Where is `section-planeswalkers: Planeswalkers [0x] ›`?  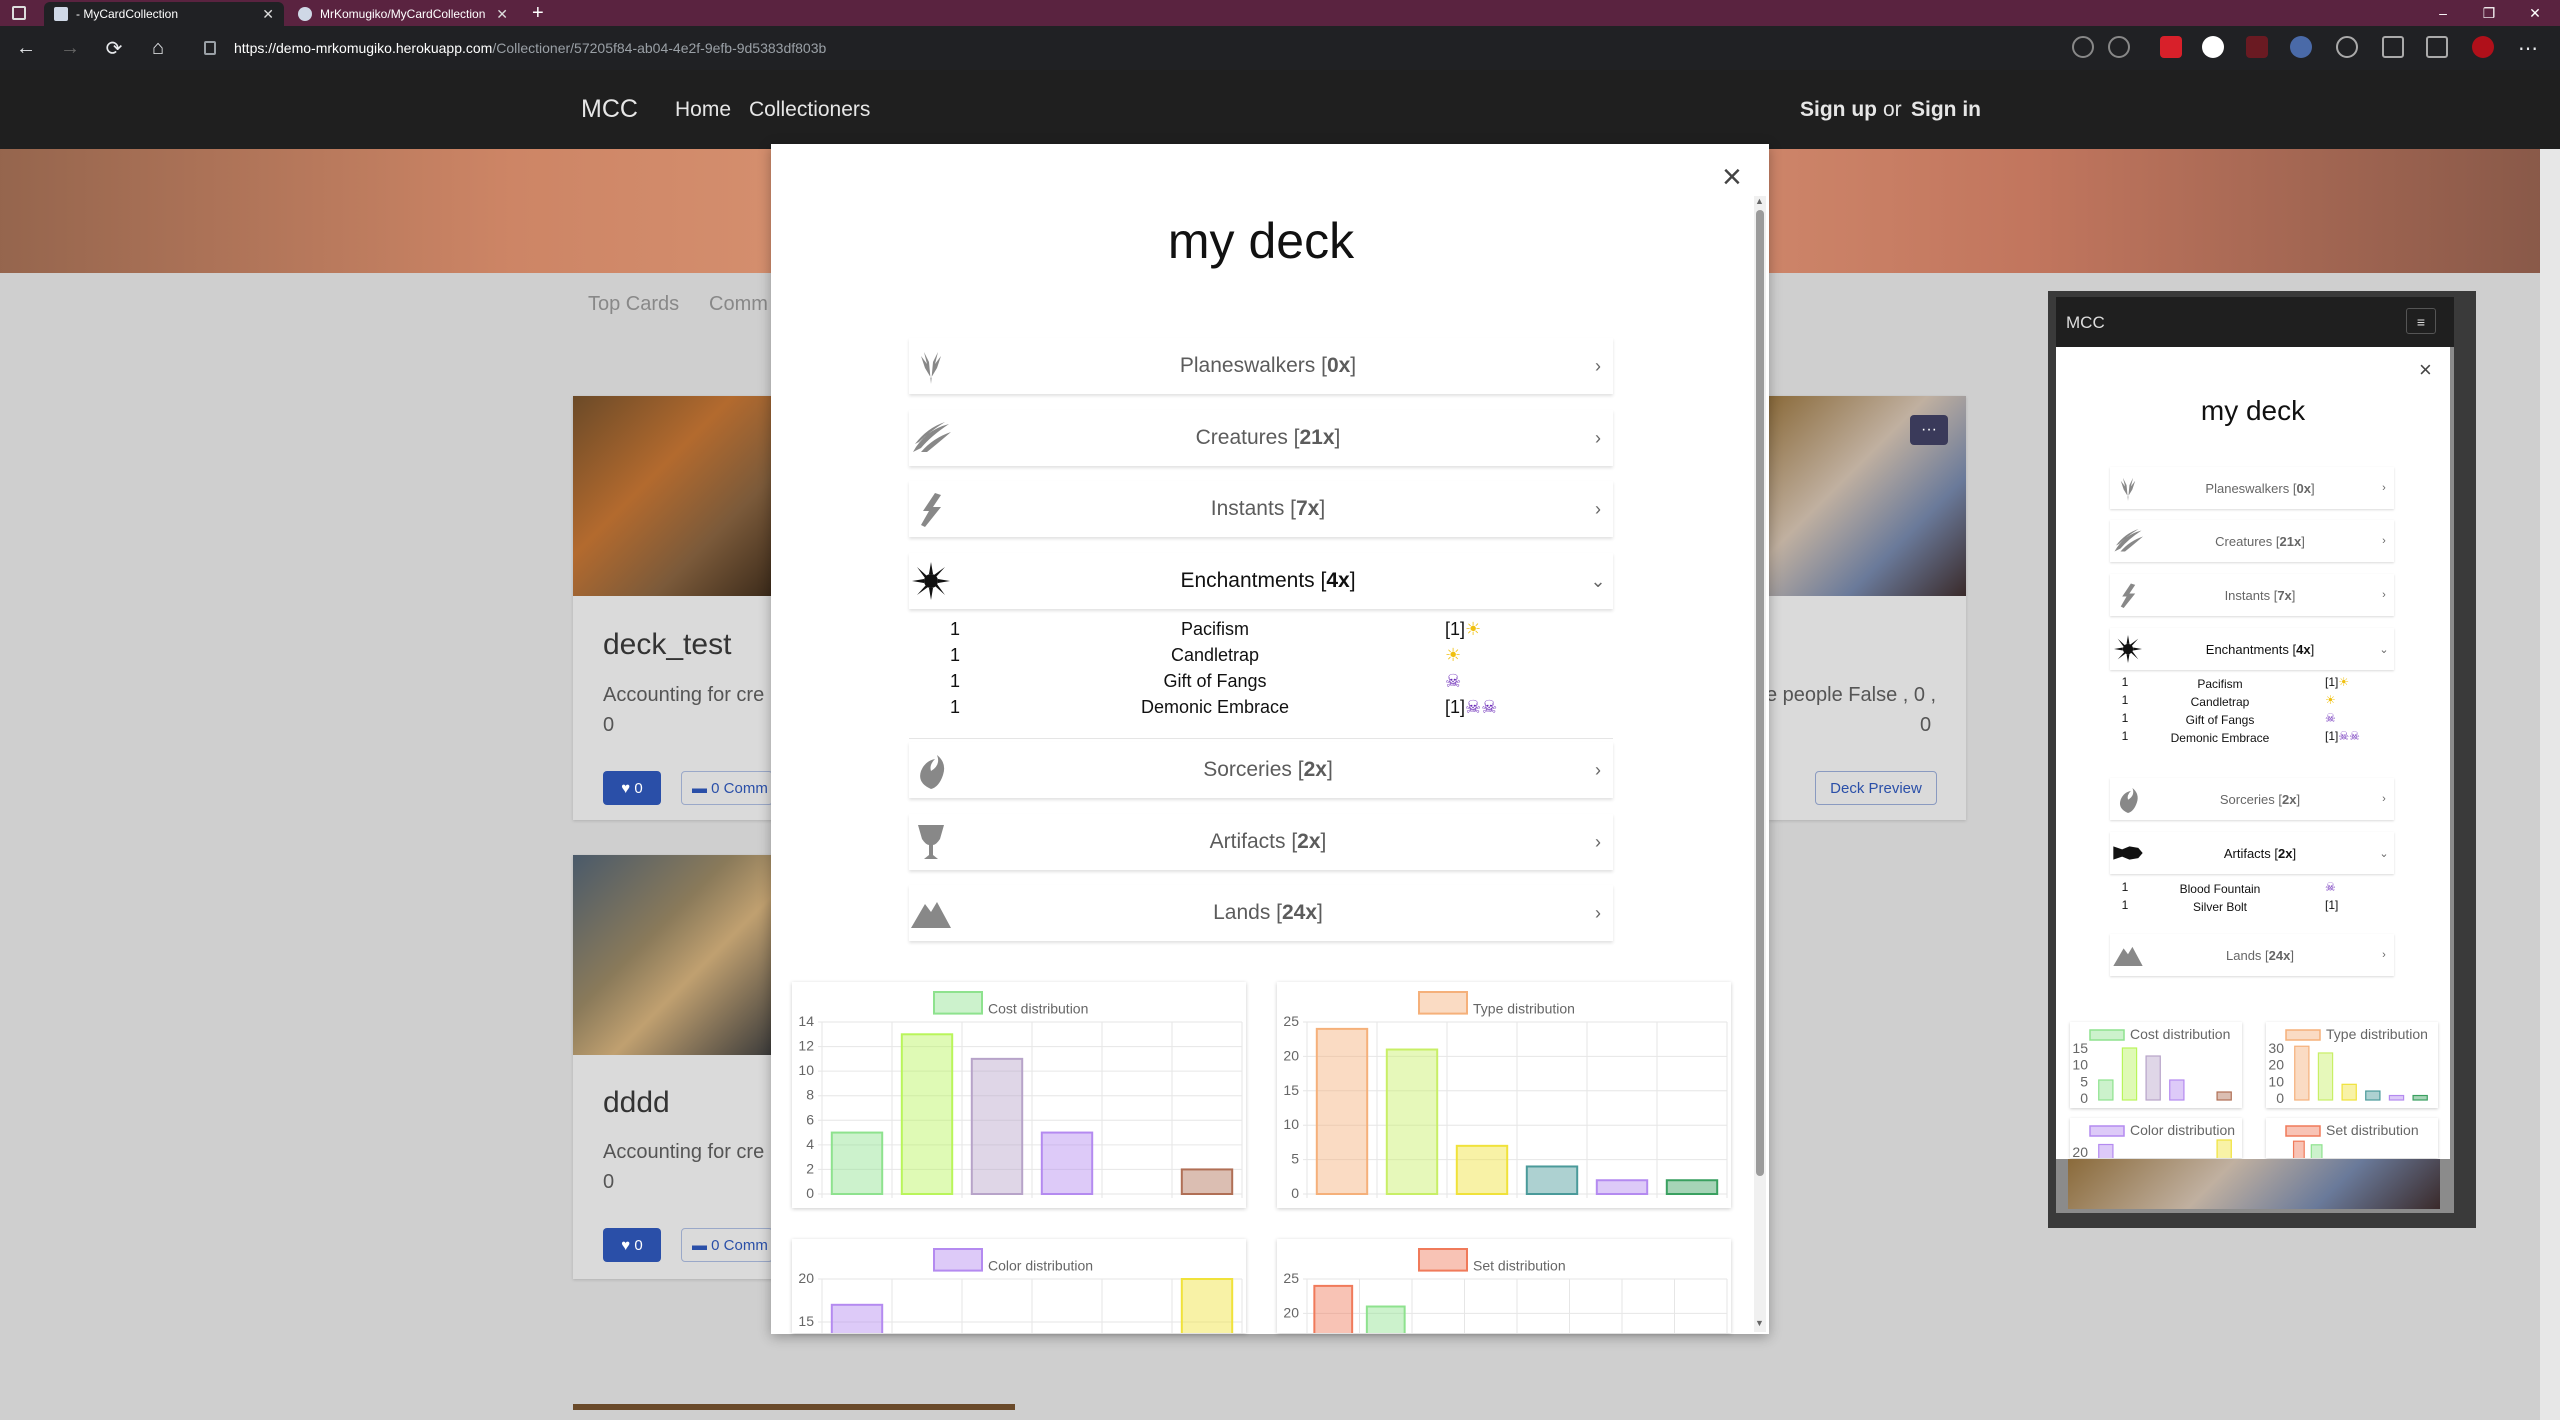
section-planeswalkers: Planeswalkers [0x] › is located at coordinates (1261, 366).